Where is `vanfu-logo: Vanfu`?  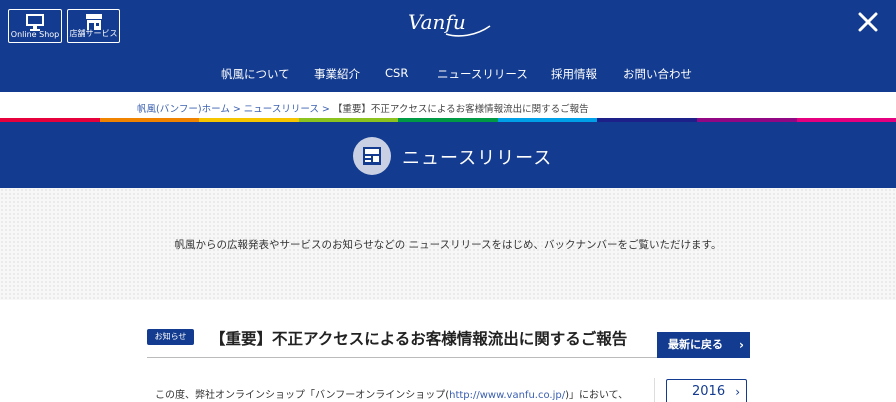
vanfu-logo: Vanfu is located at coordinates (449, 23).